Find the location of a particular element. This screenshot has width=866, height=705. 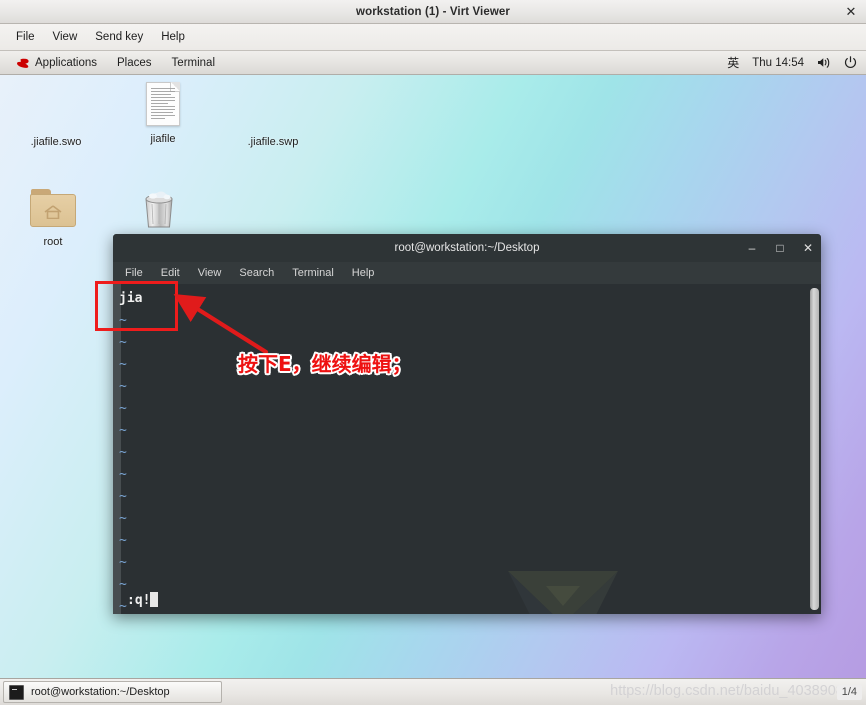

desktop-icon-jiafile-swp: .jiafile.swp is located at coordinates (273, 115).